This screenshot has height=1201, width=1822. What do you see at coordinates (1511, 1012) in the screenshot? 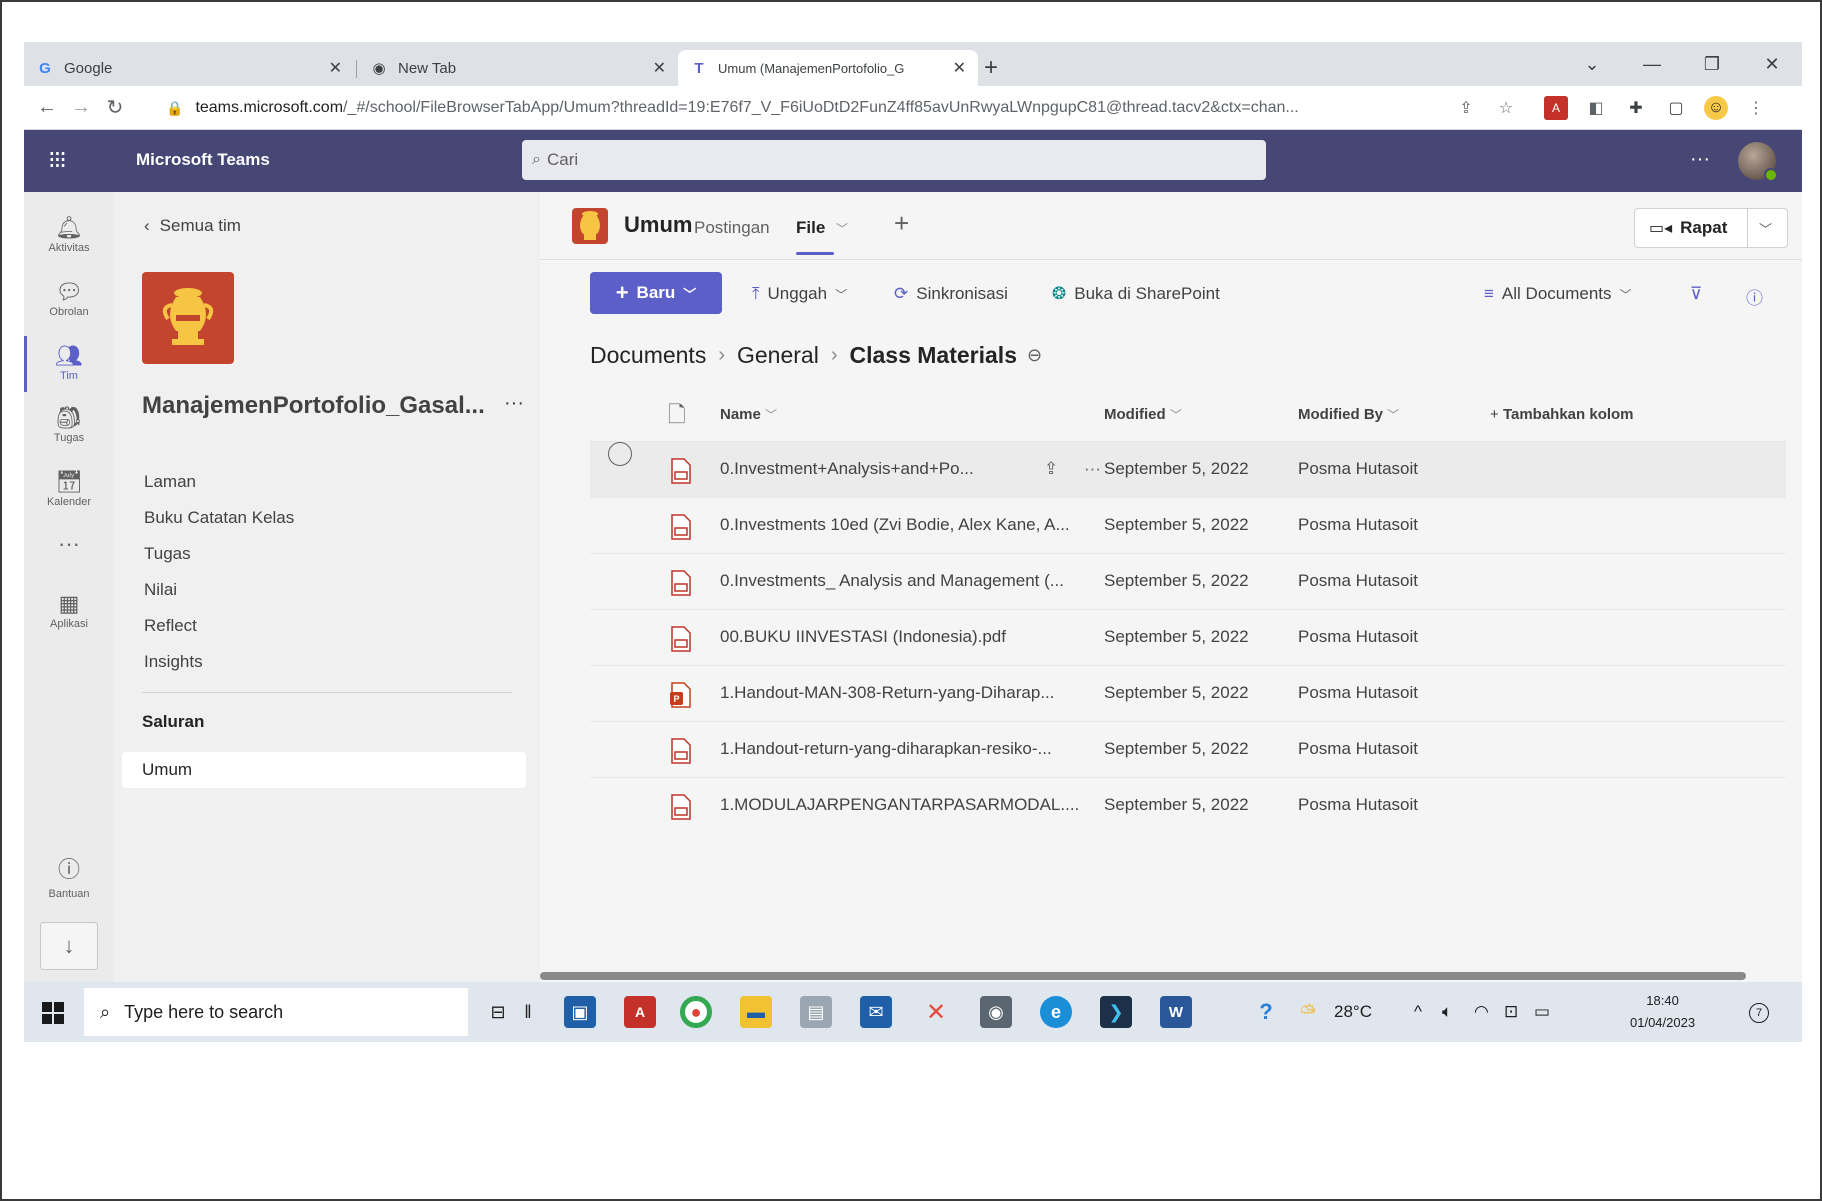
I see `meet-now-icon: ⊡` at bounding box center [1511, 1012].